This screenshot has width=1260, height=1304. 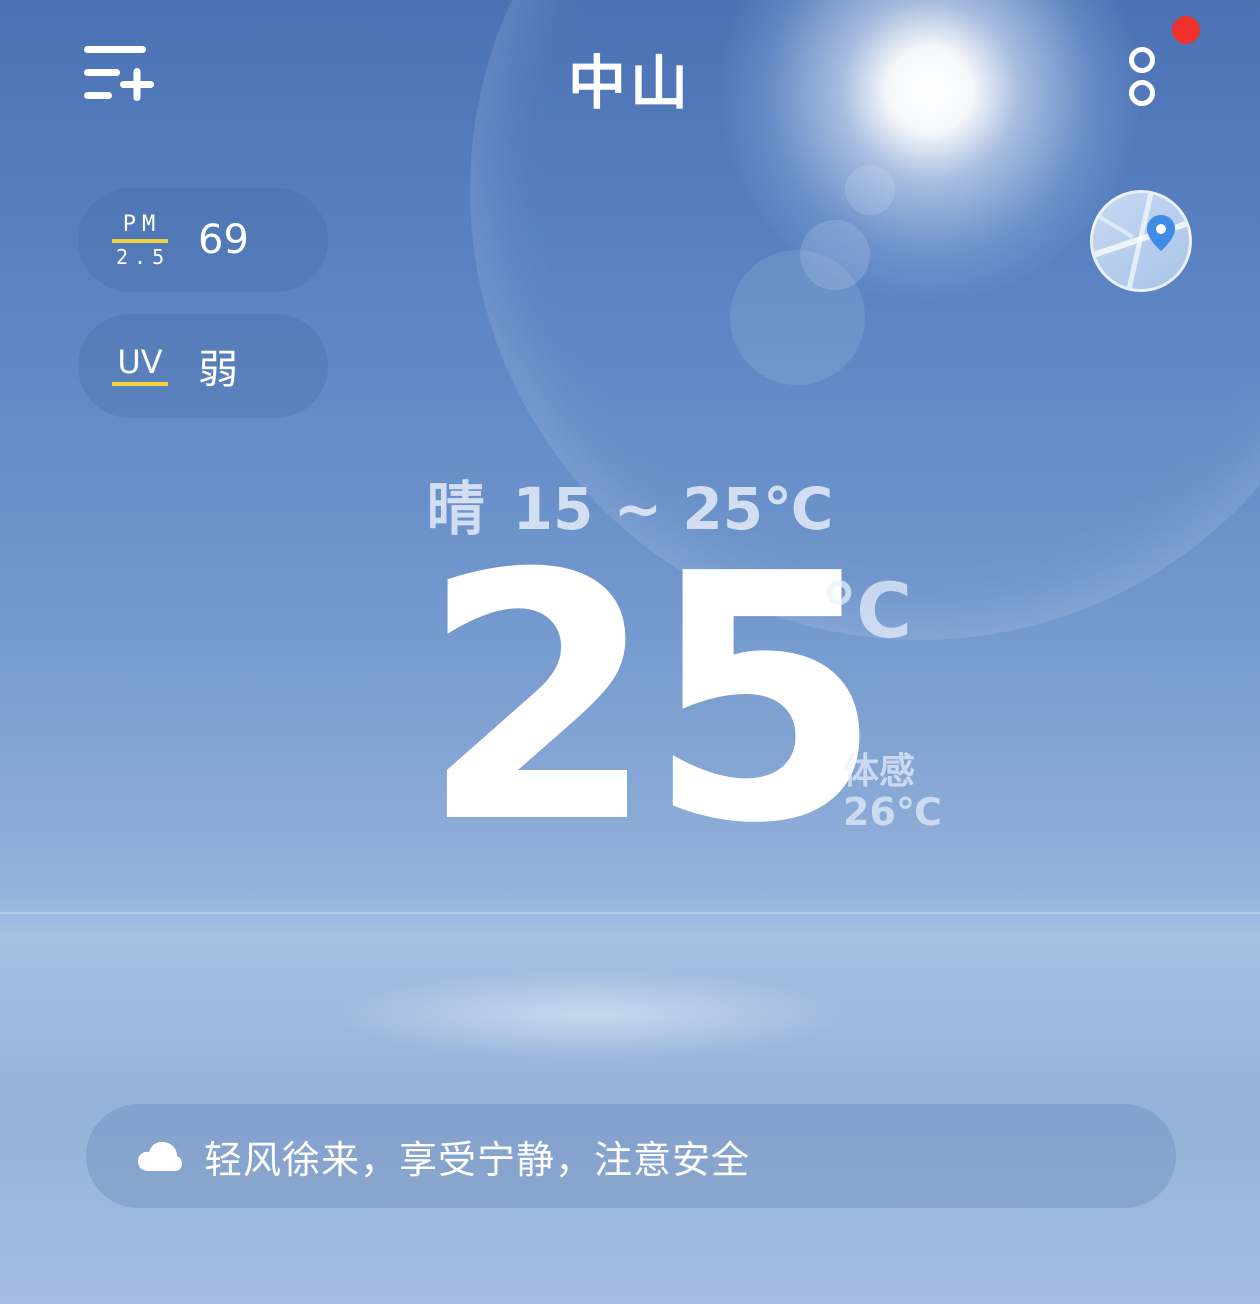 I want to click on add-city-list-button, so click(x=120, y=75).